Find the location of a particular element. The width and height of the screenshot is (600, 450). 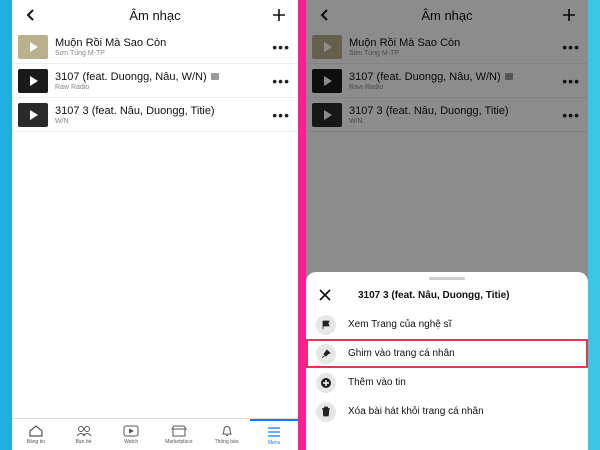

close-button is located at coordinates (325, 295).